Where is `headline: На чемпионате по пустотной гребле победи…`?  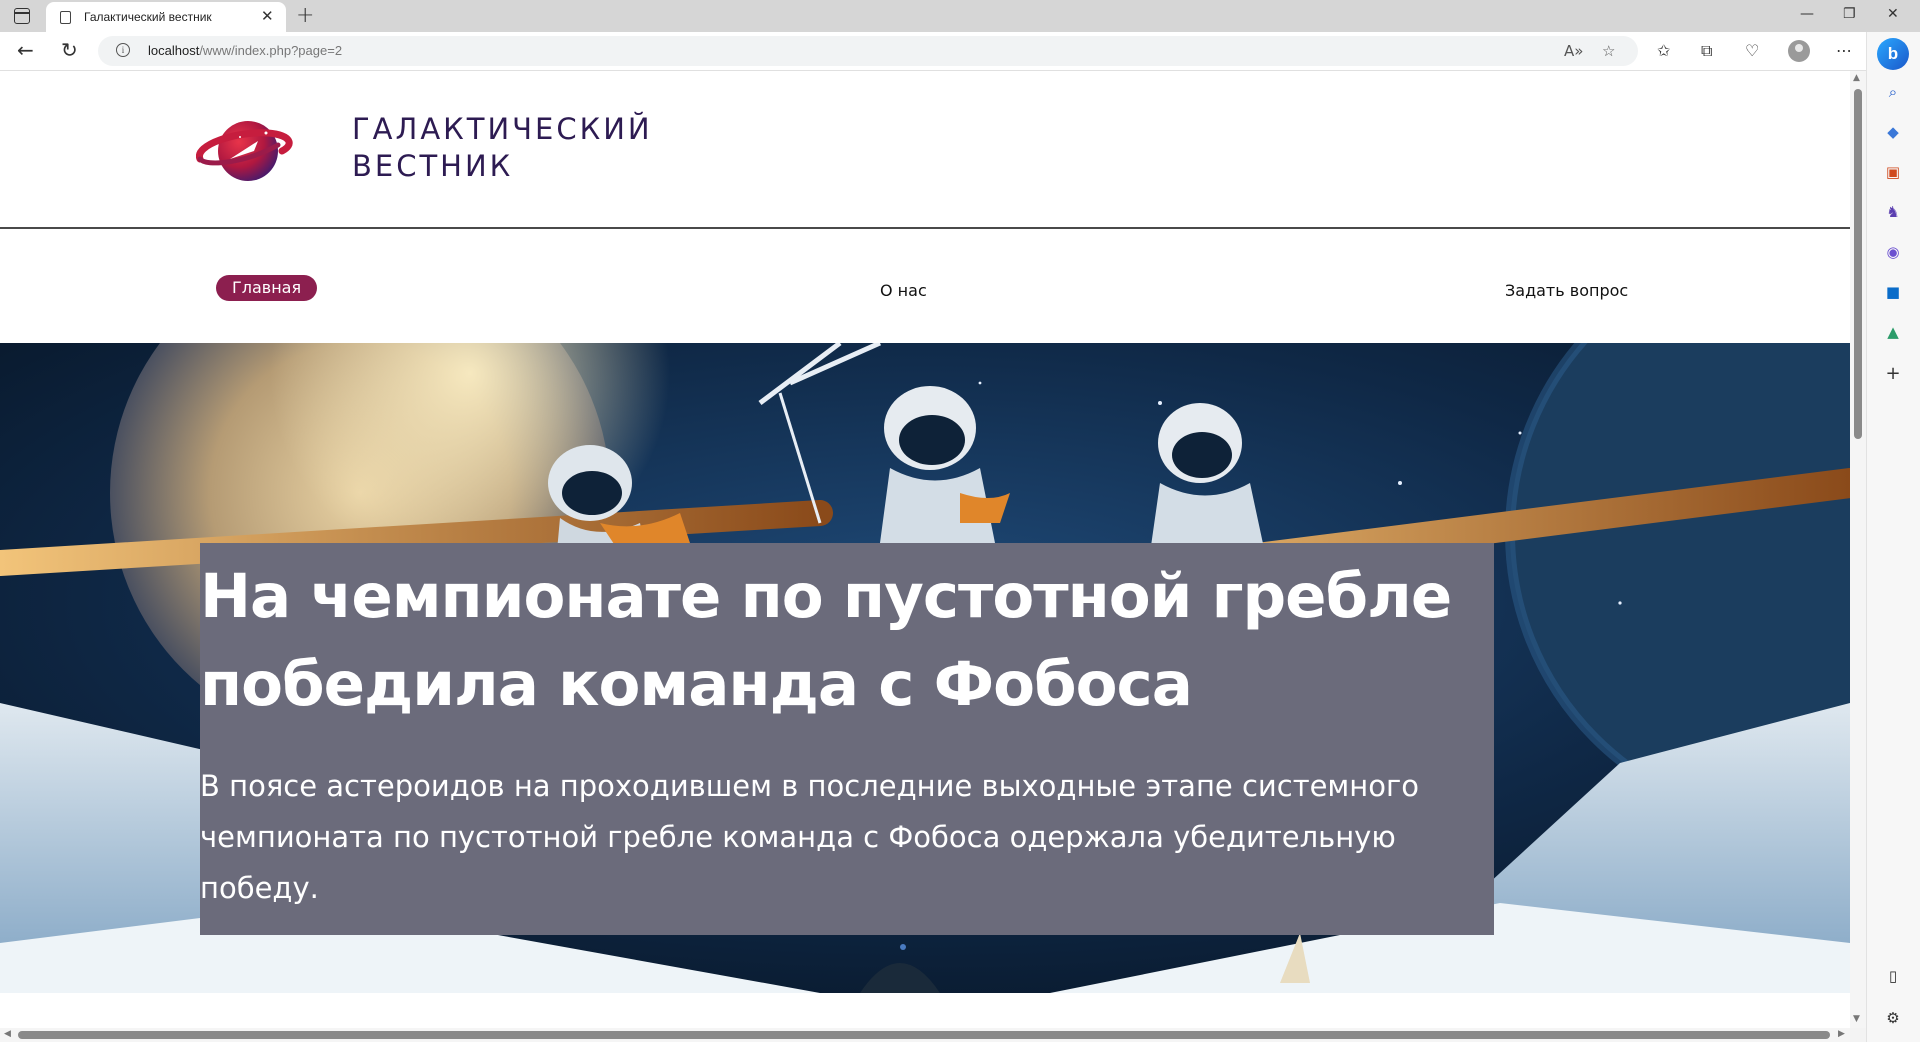 headline: На чемпионате по пустотной гребле победи… is located at coordinates (840, 641).